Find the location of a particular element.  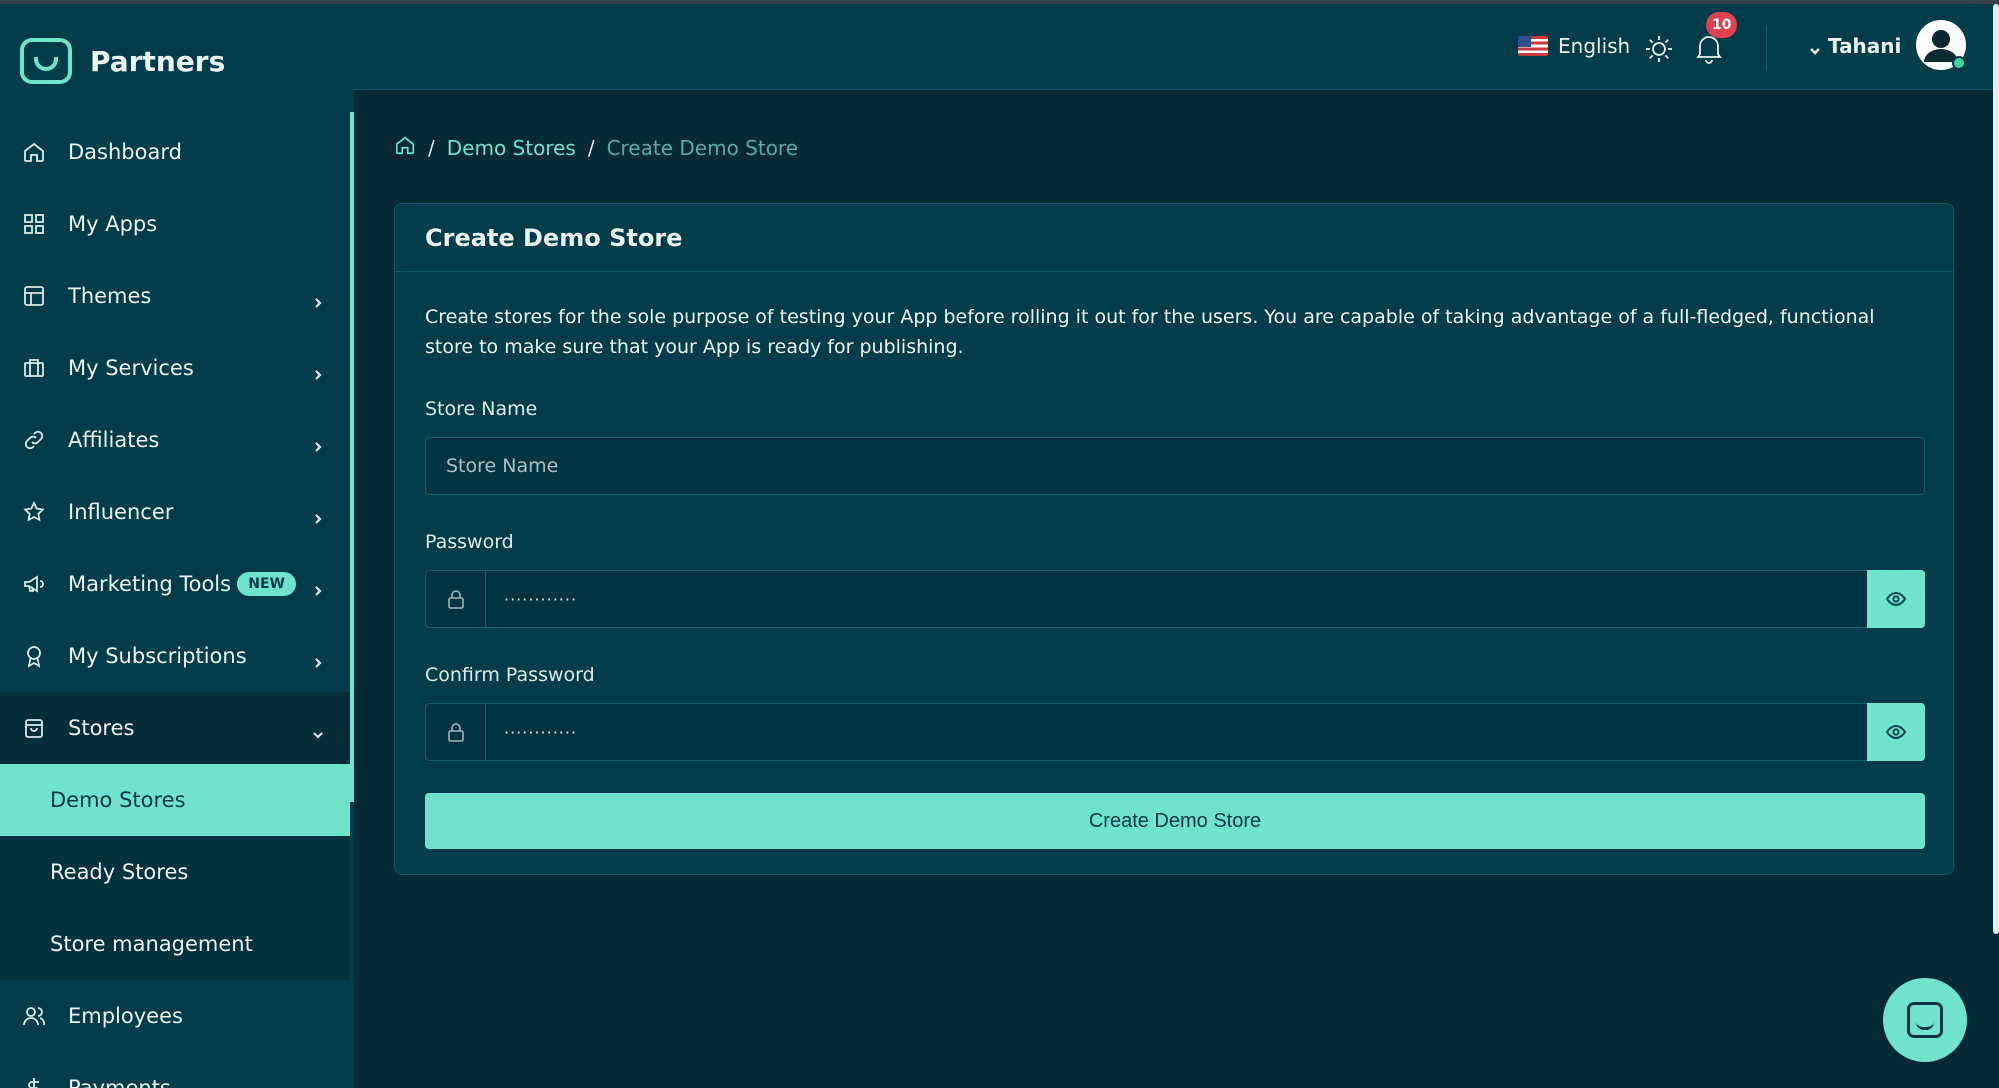

password-field: ············ is located at coordinates (1175, 599).